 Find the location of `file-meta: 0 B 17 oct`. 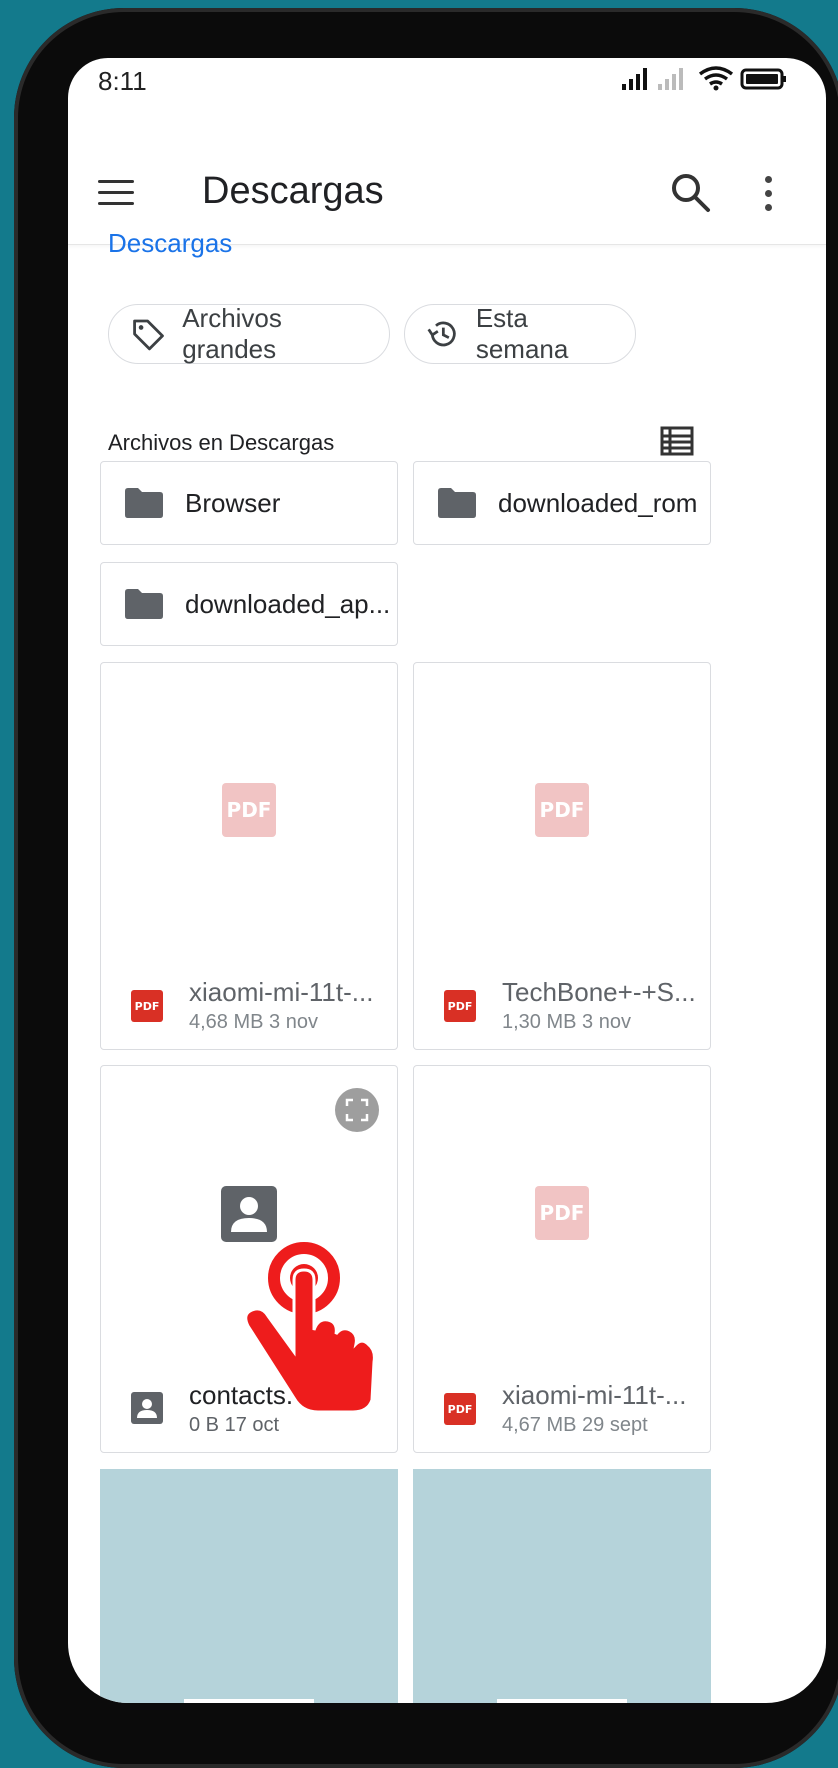

file-meta: 0 B 17 oct is located at coordinates (234, 1425).